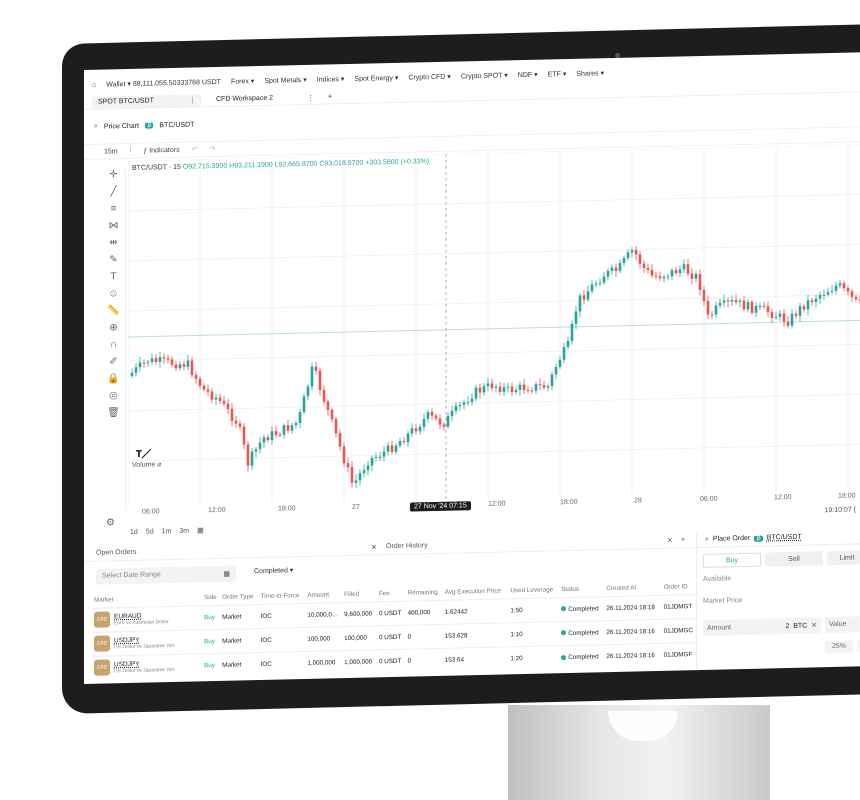  I want to click on order-history-tab: Order History, so click(407, 546).